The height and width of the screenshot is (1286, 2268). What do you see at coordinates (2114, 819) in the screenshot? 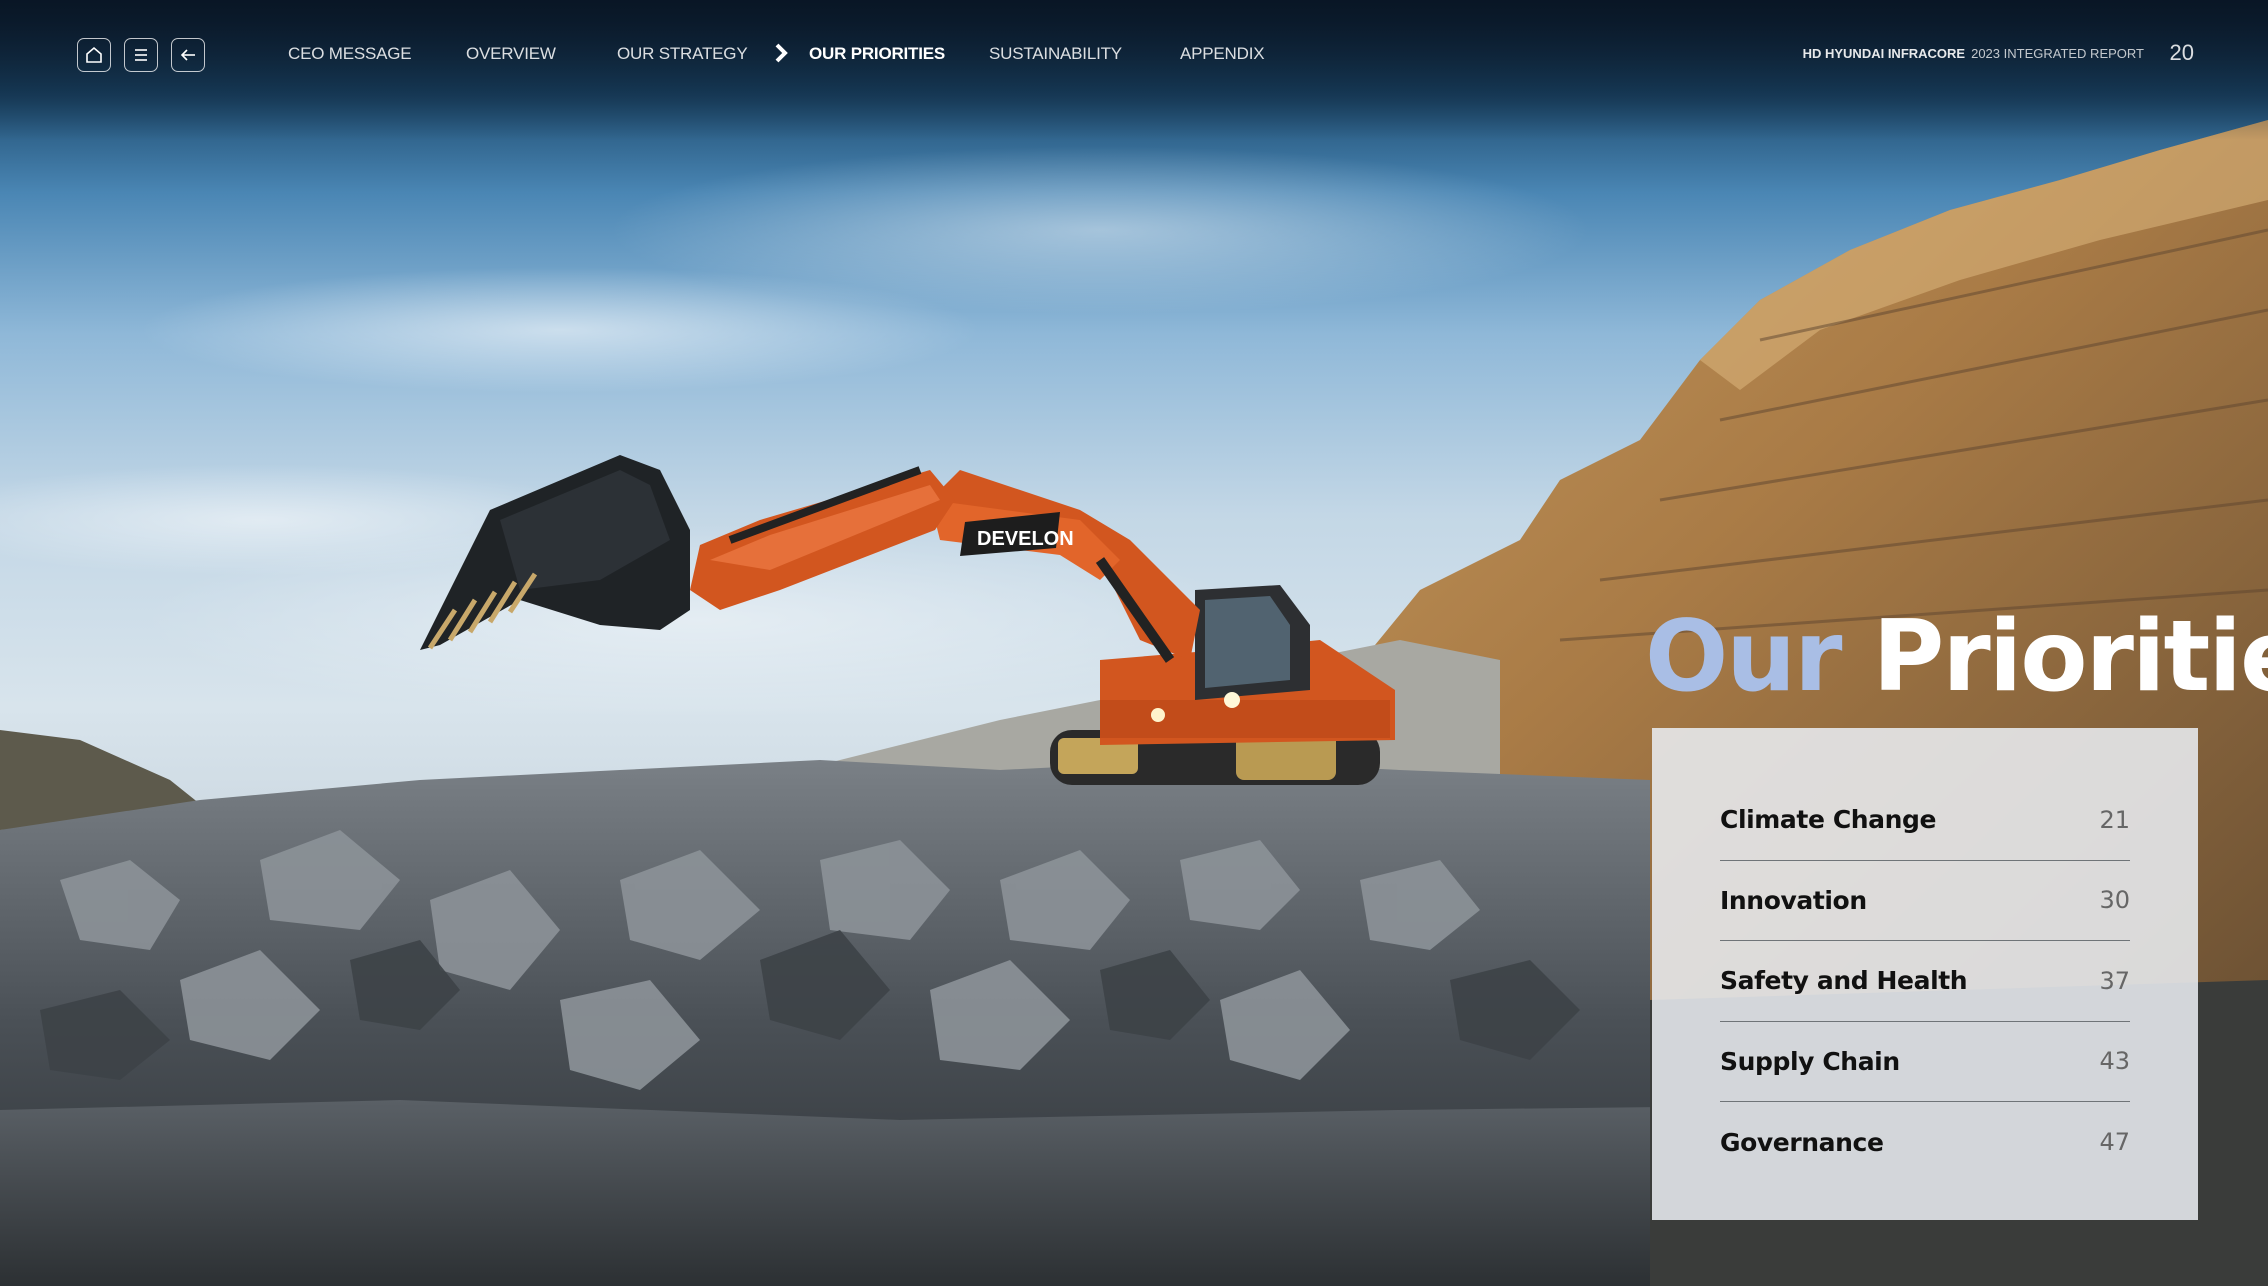
I see `priority-page: 21` at bounding box center [2114, 819].